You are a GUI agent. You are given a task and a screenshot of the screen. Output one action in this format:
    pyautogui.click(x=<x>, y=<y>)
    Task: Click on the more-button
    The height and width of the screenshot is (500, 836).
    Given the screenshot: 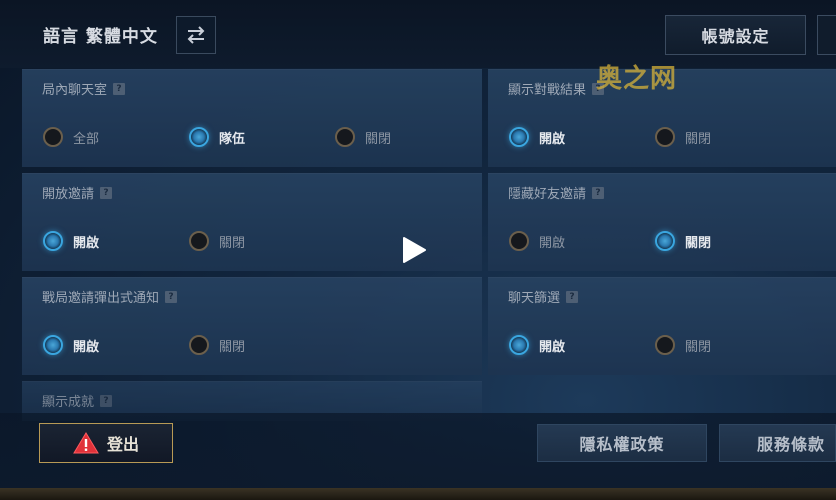 What is the action you would take?
    pyautogui.click(x=826, y=35)
    